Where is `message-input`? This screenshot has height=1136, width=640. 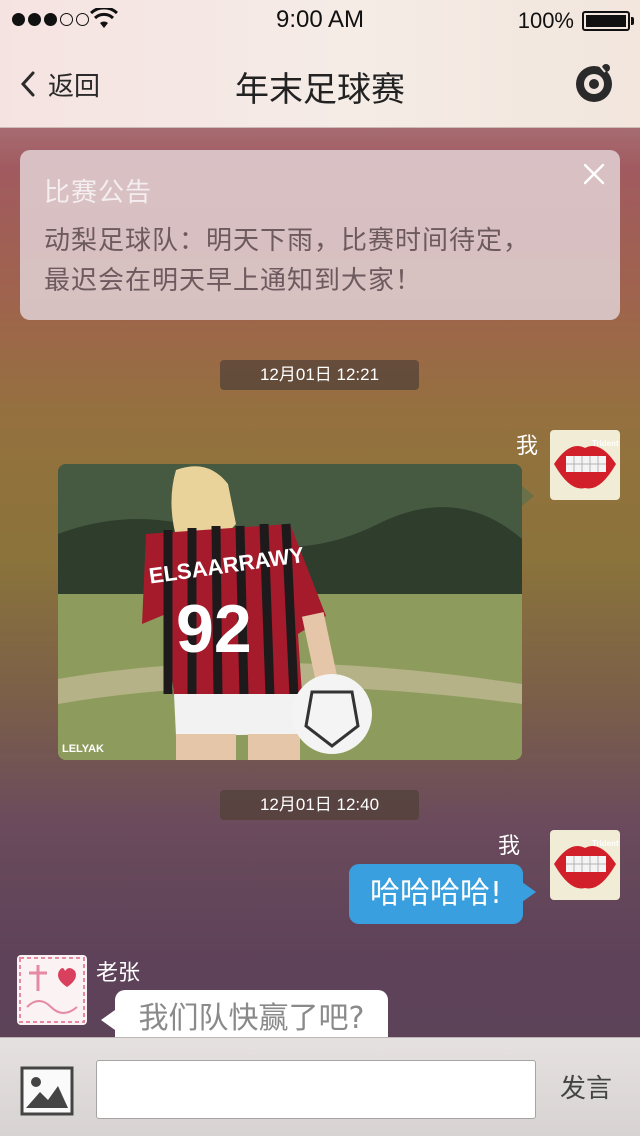 message-input is located at coordinates (316, 1089).